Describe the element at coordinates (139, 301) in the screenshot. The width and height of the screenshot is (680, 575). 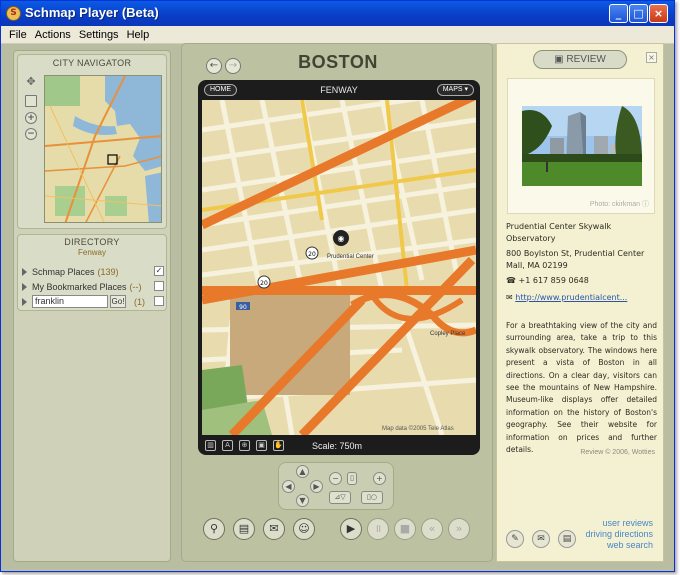
I see `search-count: (1)` at that location.